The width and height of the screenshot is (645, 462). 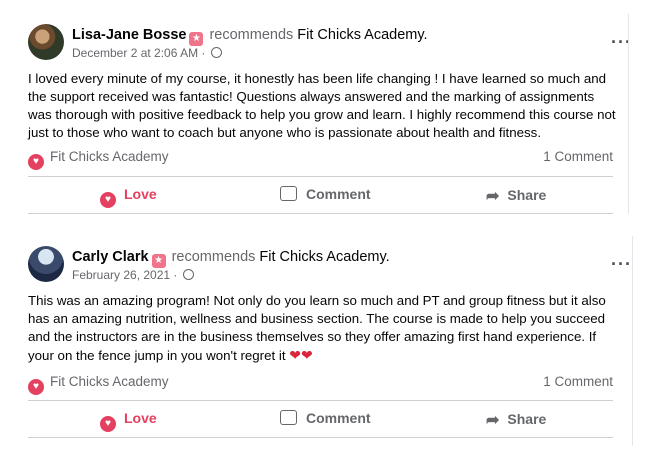 I want to click on feed-separator, so click(x=322, y=227).